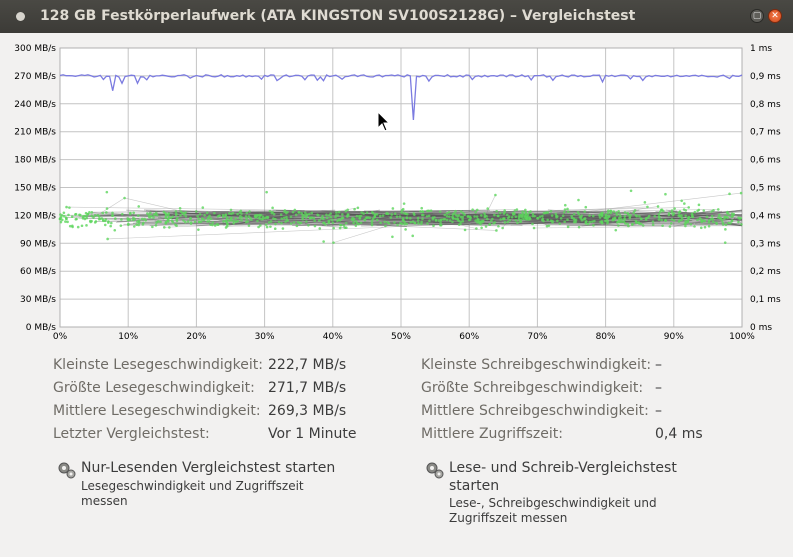 This screenshot has width=793, height=557. I want to click on y-tick-label-left: 240 MB/s, so click(35, 105).